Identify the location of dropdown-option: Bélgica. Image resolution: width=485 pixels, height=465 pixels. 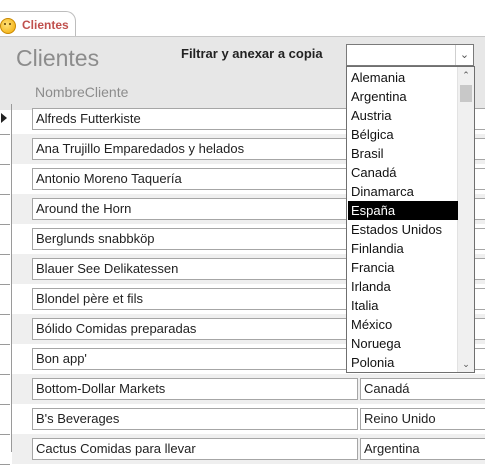
(403, 134).